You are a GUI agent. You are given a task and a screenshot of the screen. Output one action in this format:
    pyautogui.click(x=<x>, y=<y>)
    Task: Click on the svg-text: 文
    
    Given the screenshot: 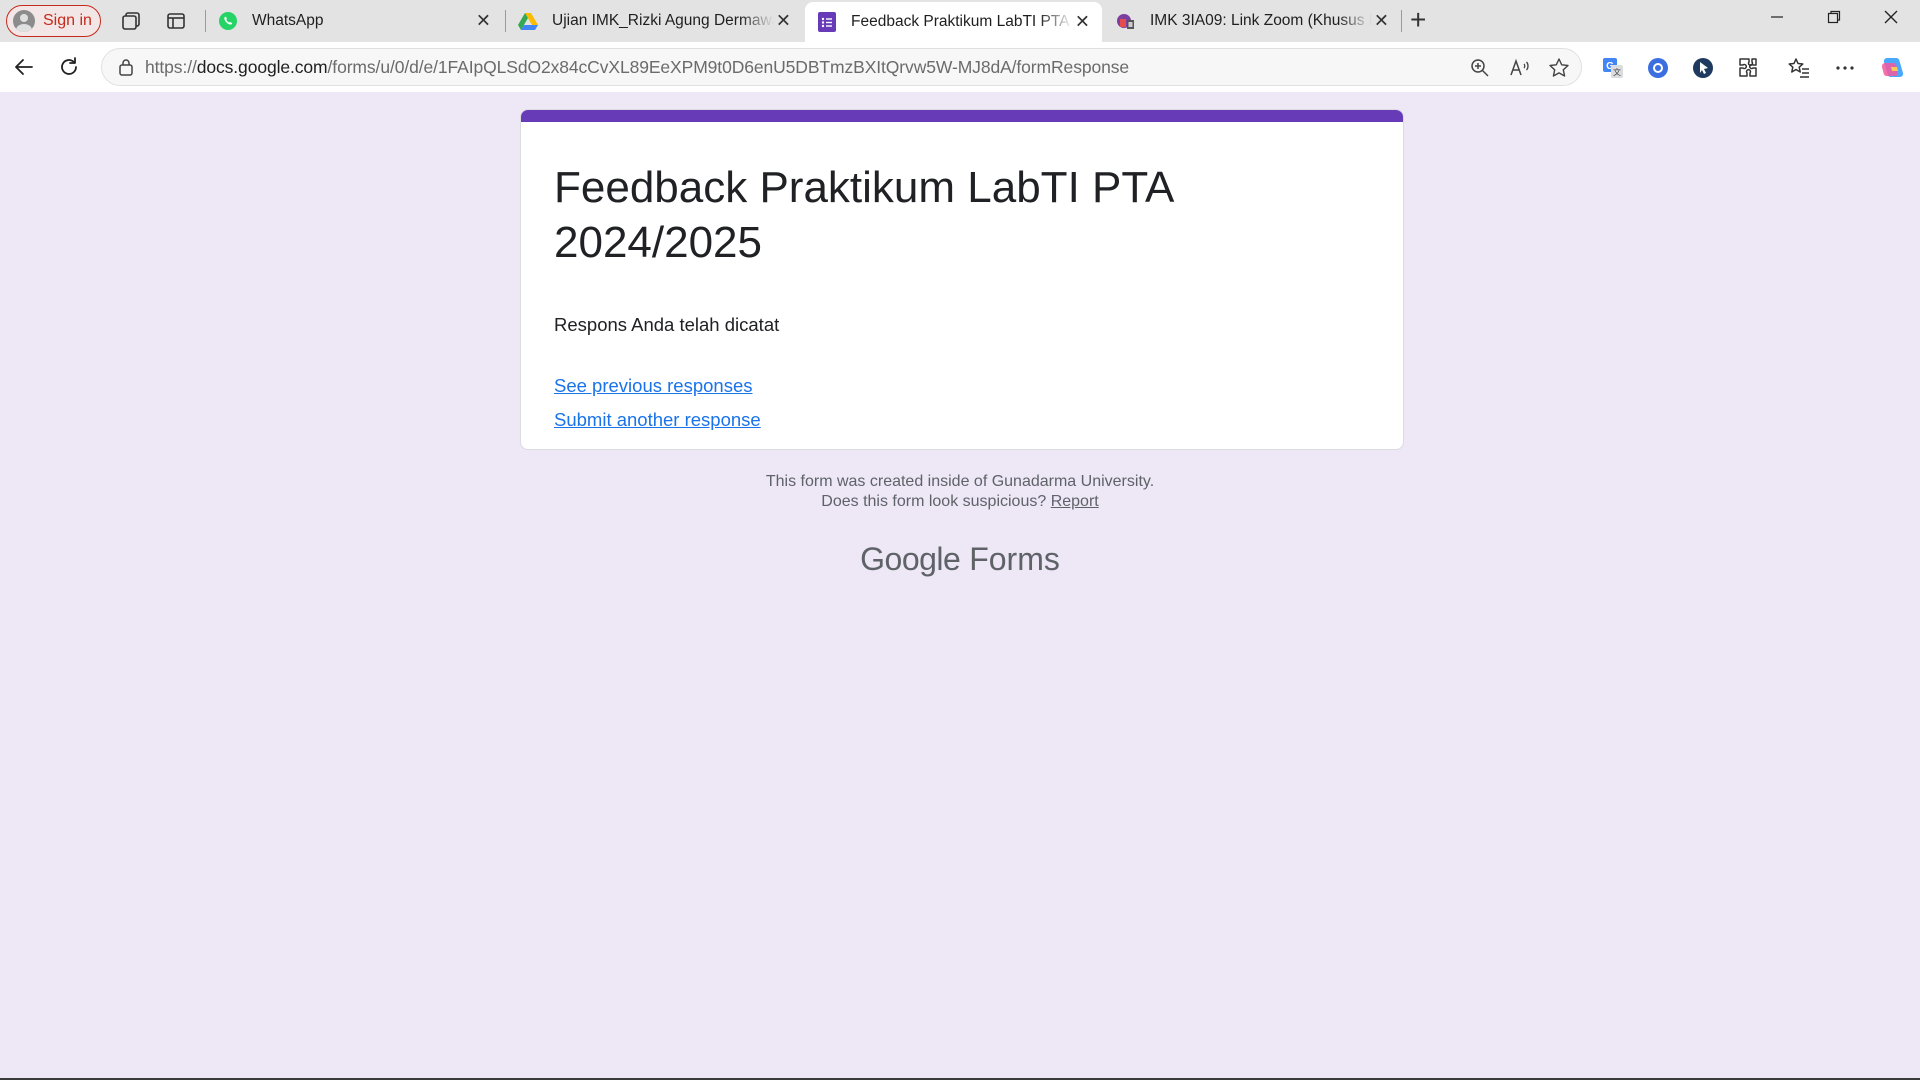 What is the action you would take?
    pyautogui.click(x=1617, y=72)
    